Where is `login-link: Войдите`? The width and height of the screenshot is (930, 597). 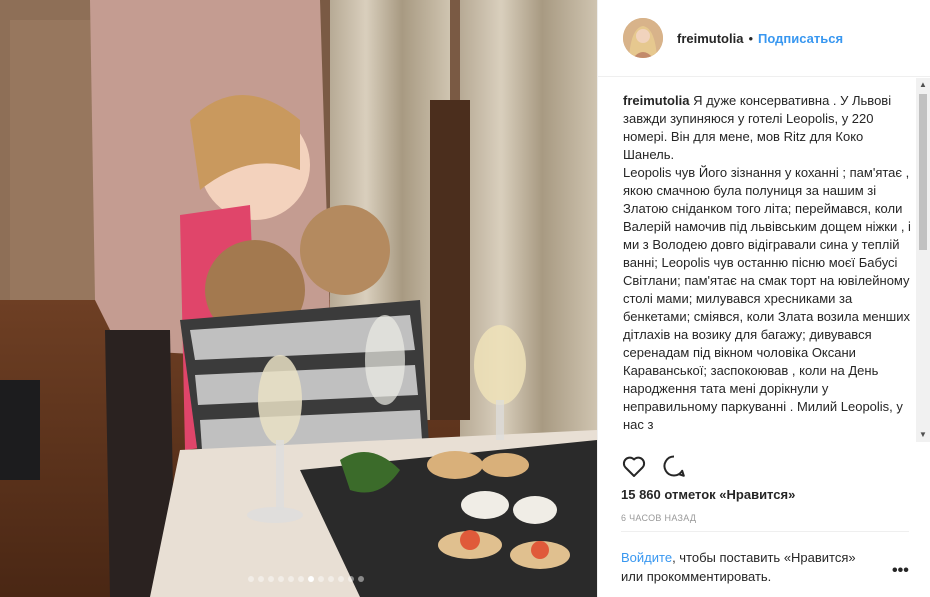 login-link: Войдите is located at coordinates (646, 557).